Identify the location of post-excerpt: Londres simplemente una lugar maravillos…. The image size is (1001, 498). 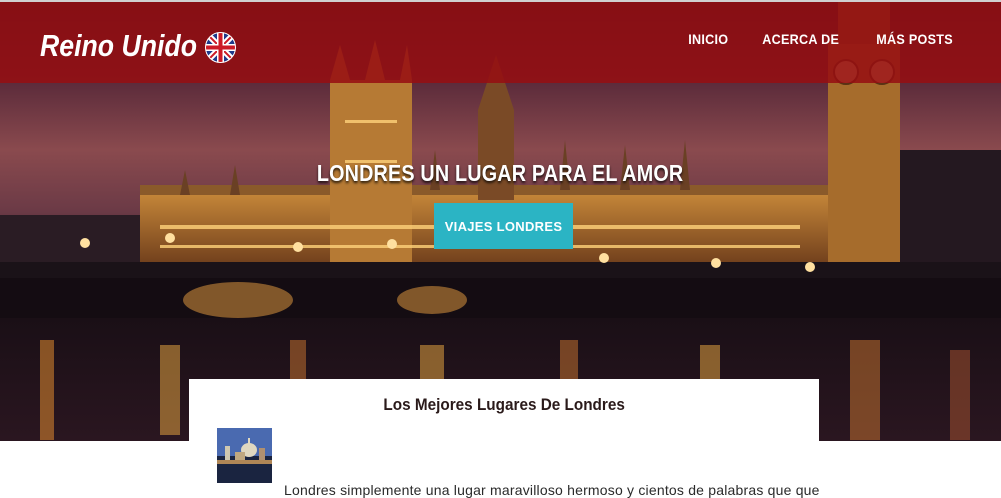
(552, 490).